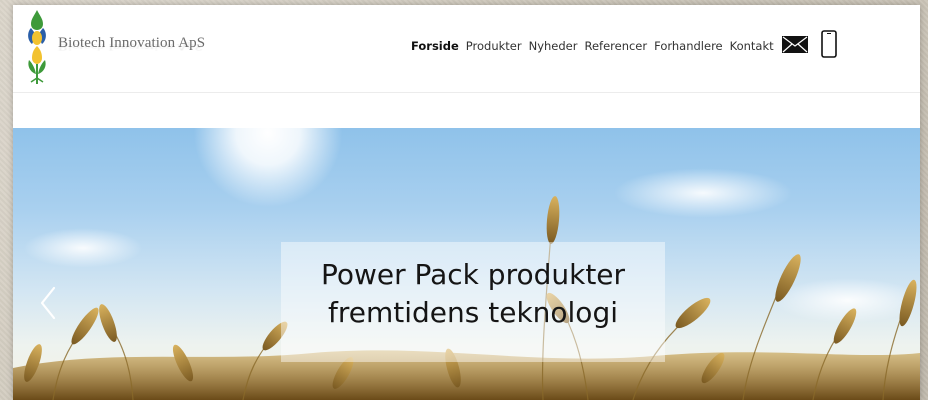 The width and height of the screenshot is (928, 400). What do you see at coordinates (472, 312) in the screenshot?
I see `caption-line-2: fremtidens teknologi` at bounding box center [472, 312].